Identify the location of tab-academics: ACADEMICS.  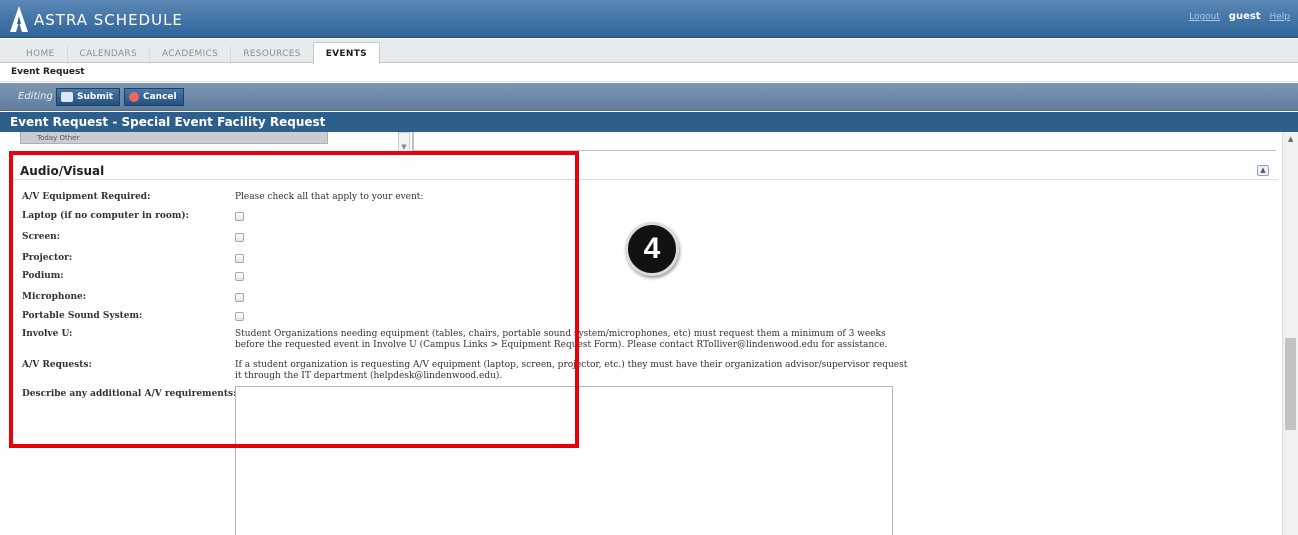
(189, 55).